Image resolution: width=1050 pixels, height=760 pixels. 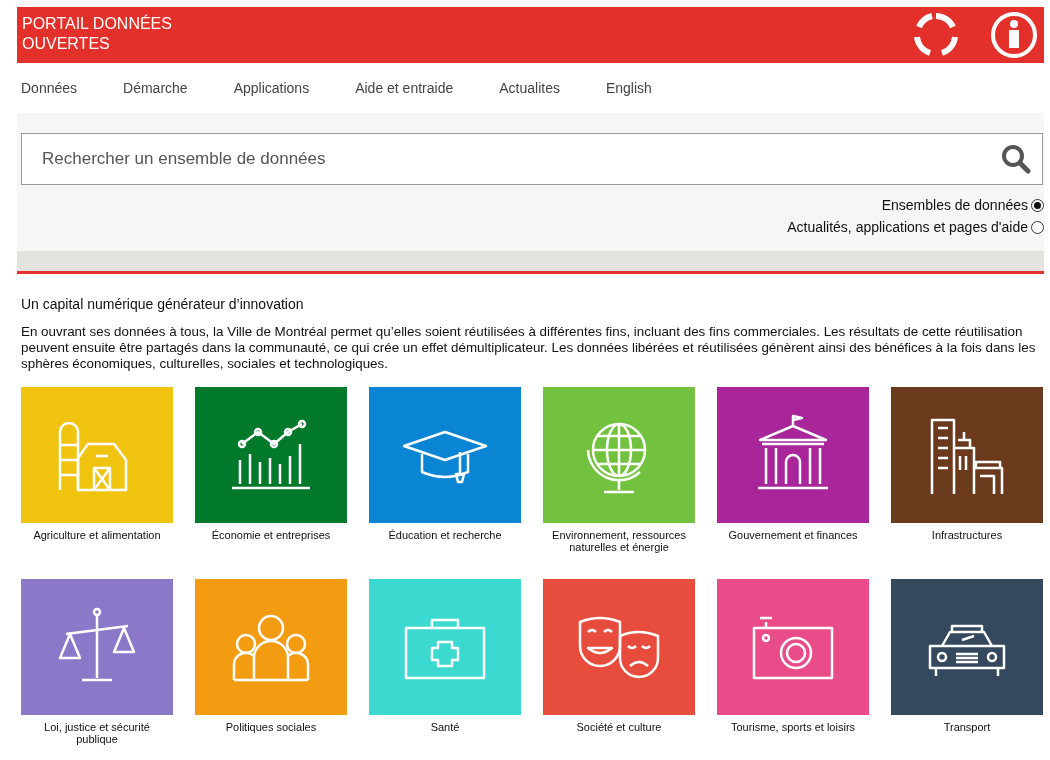 What do you see at coordinates (271, 727) in the screenshot?
I see `category-label: Politiques sociales` at bounding box center [271, 727].